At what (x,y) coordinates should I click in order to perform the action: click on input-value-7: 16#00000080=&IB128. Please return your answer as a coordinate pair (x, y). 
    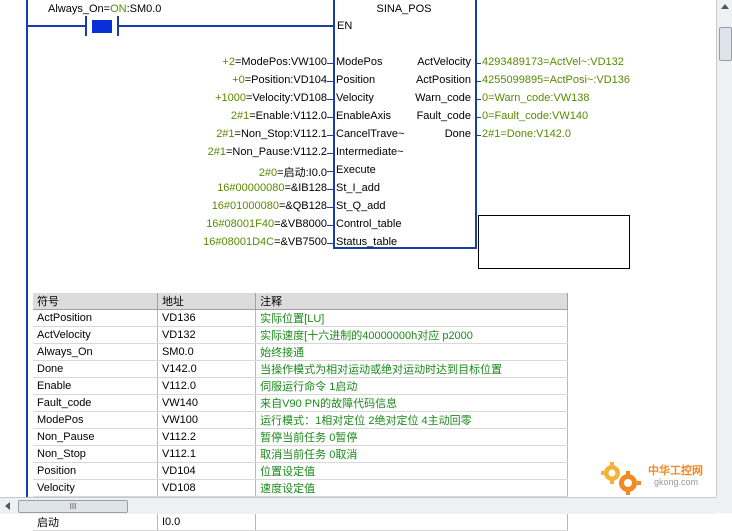
    Looking at the image, I should click on (272, 188).